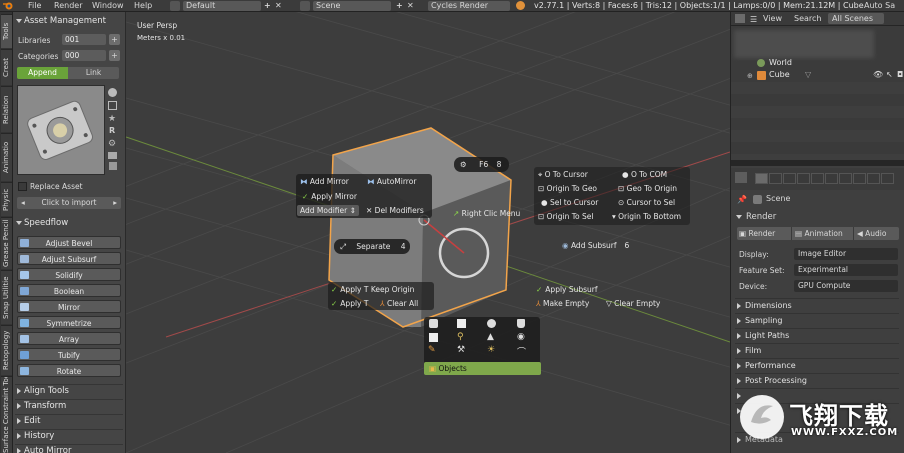  I want to click on curve-type-icon: ⌒, so click(521, 351).